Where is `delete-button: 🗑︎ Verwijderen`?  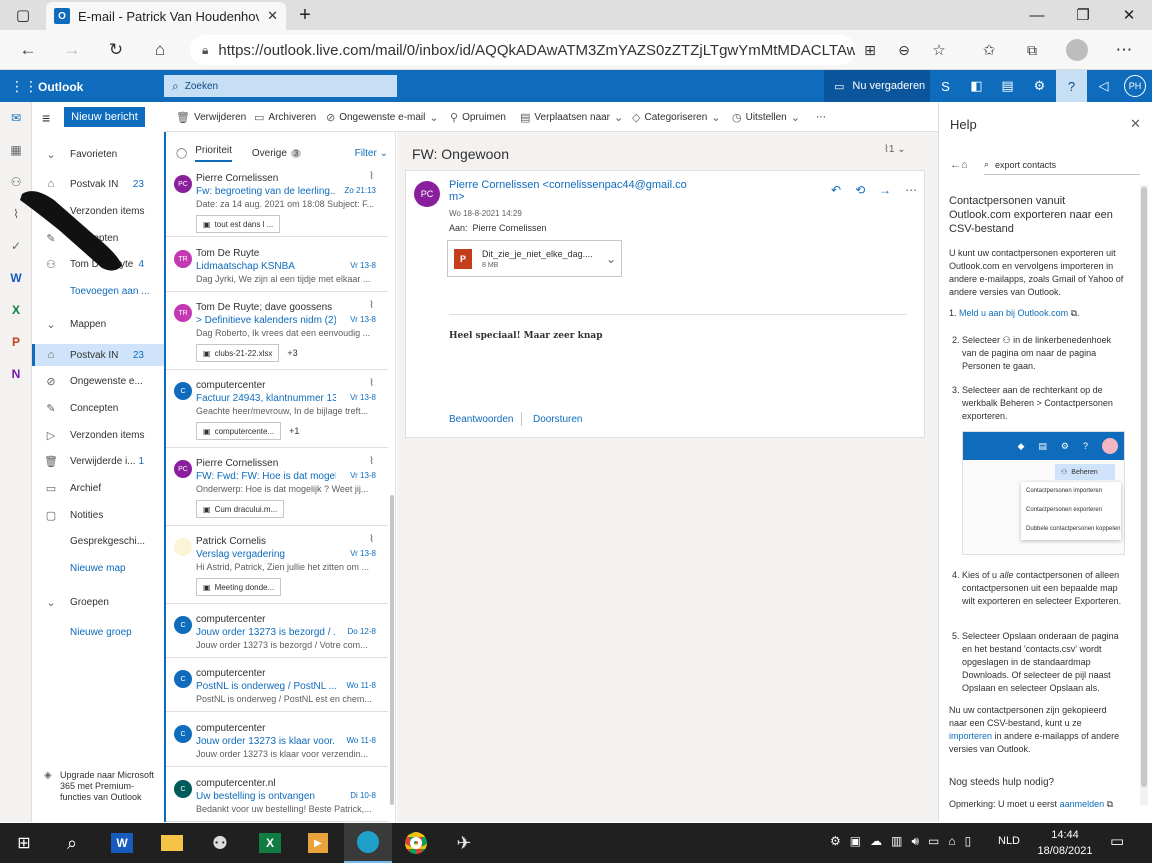
delete-button: 🗑︎ Verwijderen is located at coordinates (211, 117).